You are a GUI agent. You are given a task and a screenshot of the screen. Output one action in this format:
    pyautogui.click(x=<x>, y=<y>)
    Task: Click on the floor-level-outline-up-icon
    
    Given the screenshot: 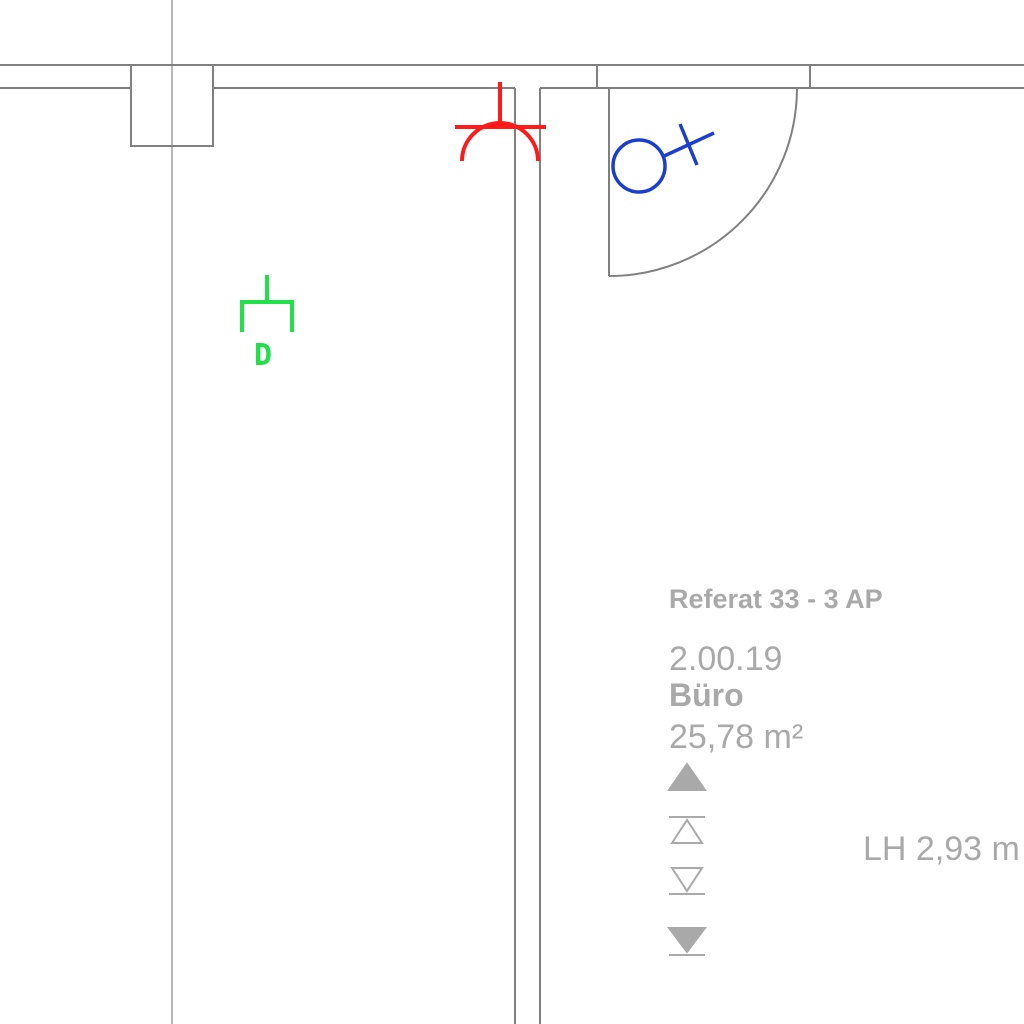 What is the action you would take?
    pyautogui.click(x=687, y=830)
    